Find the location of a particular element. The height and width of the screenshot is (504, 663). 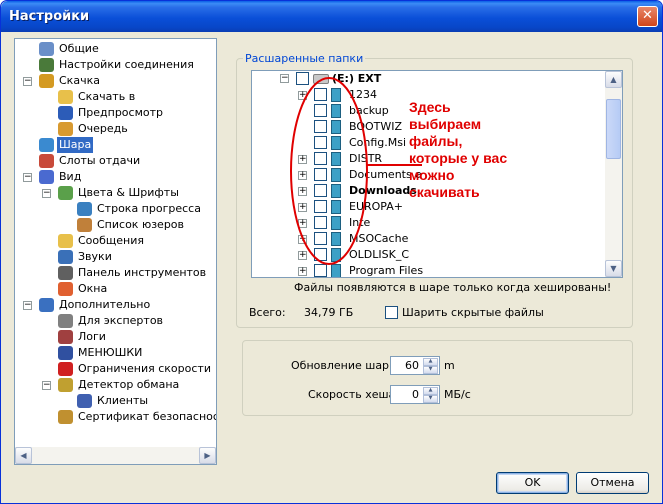

tree-horizontal-scrollbar: ◀ ▶ is located at coordinates (115, 455).